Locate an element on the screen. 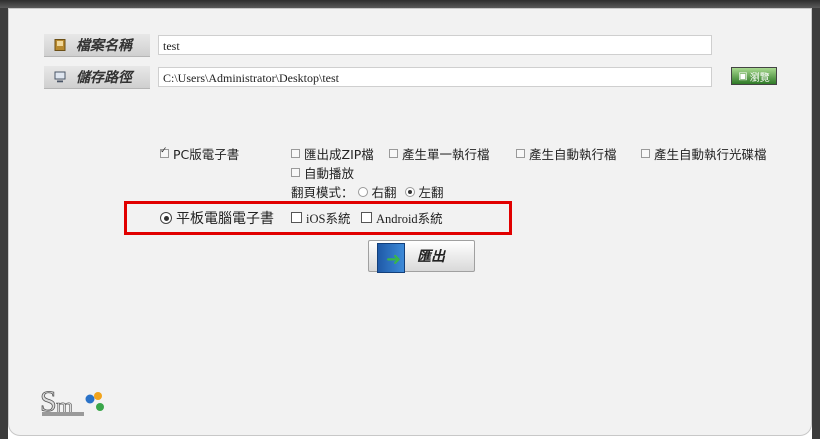 This screenshot has height=439, width=820. auto-cd-label: 產生自動執行光碟檔 is located at coordinates (710, 154).